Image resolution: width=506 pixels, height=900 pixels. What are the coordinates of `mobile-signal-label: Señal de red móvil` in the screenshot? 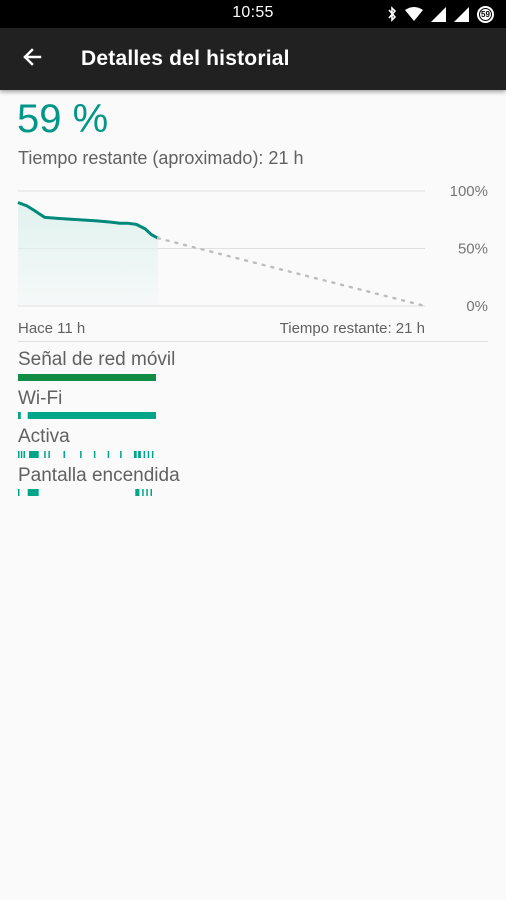 It's located at (97, 359).